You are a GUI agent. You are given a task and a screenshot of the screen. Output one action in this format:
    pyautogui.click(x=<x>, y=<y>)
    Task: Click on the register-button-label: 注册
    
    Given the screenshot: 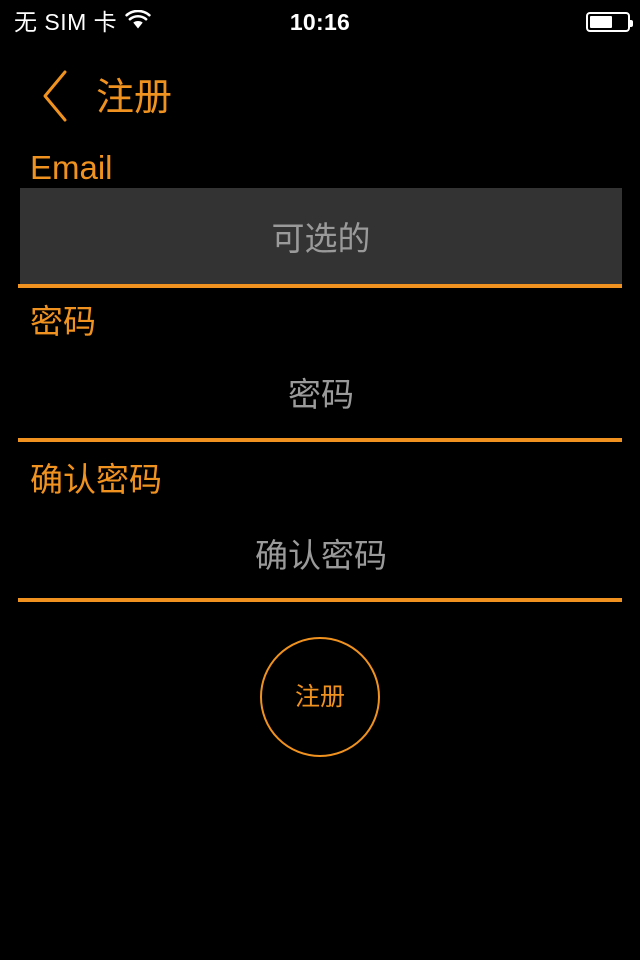 What is the action you would take?
    pyautogui.click(x=319, y=696)
    